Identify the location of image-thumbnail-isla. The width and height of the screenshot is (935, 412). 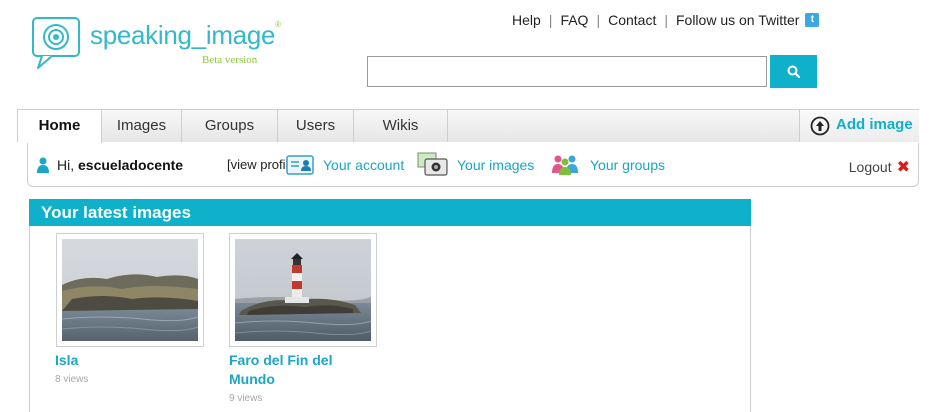
(130, 290).